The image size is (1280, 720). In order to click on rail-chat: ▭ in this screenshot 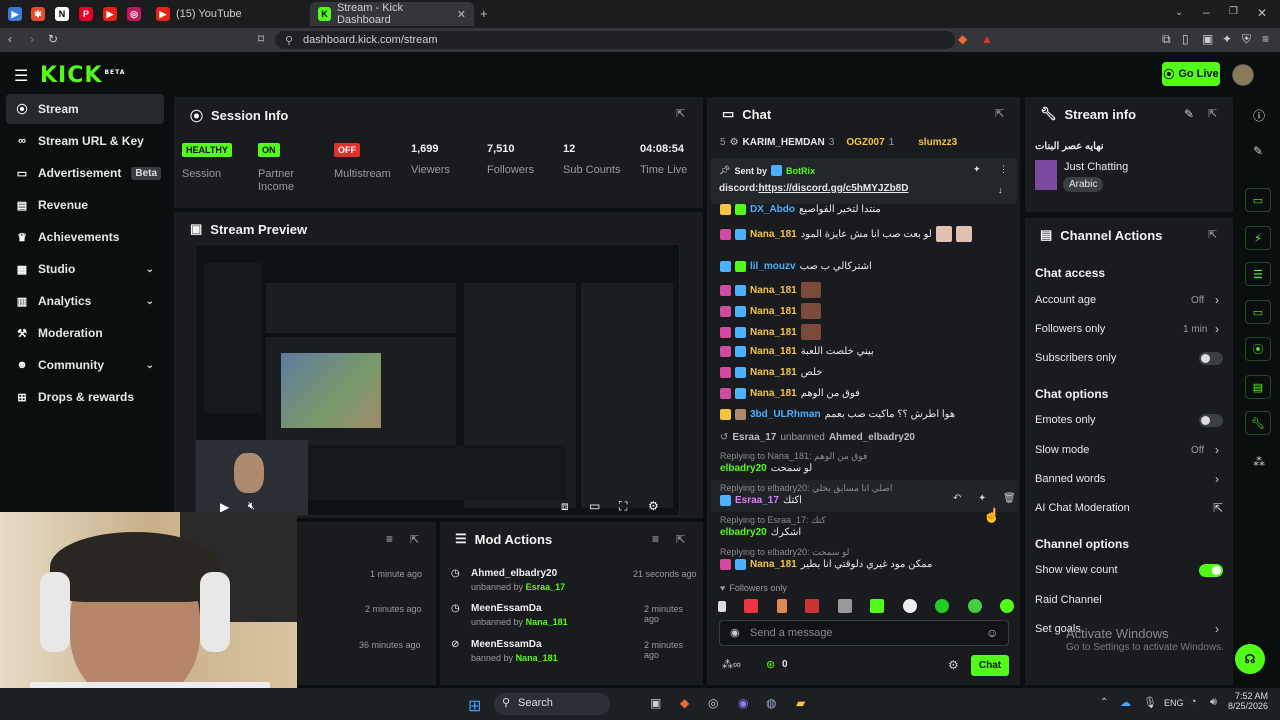, I will do `click(1258, 312)`.